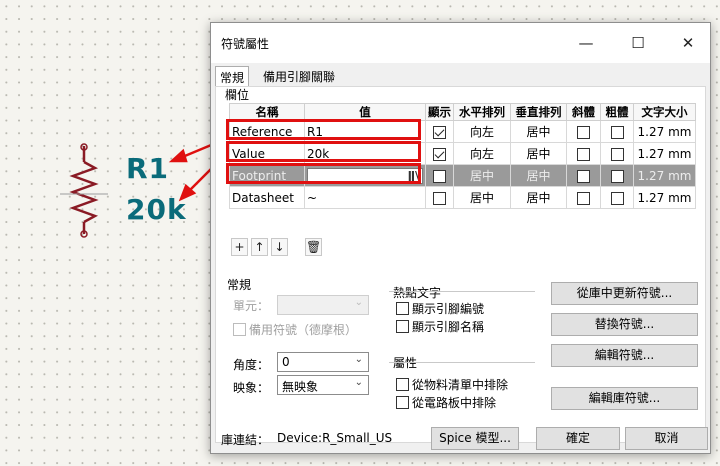 The width and height of the screenshot is (720, 466). I want to click on show-pin-numbers-row: 顯示引腳編號, so click(440, 308).